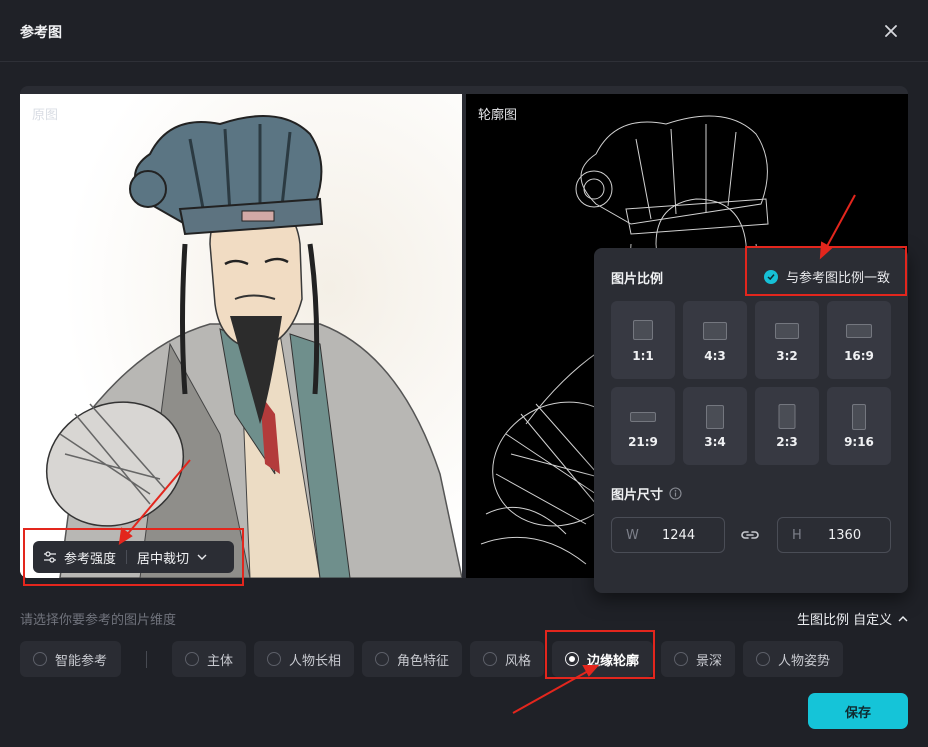  I want to click on info-icon, so click(675, 493).